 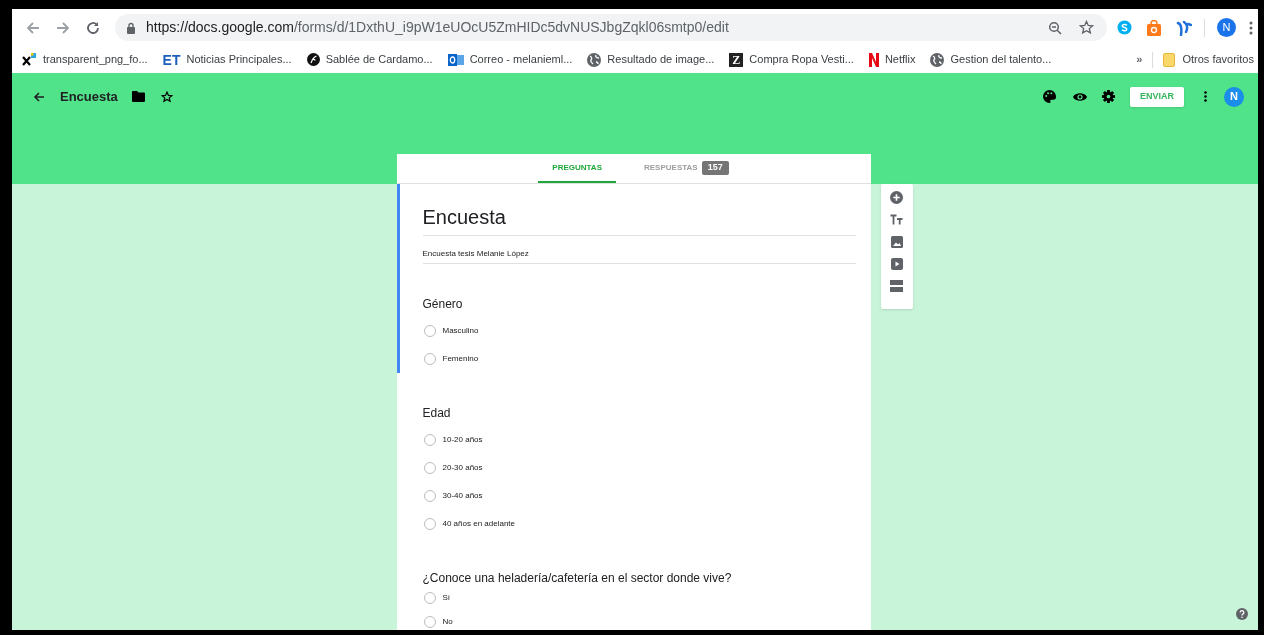 What do you see at coordinates (171, 59) in the screenshot?
I see `logo-text: ET` at bounding box center [171, 59].